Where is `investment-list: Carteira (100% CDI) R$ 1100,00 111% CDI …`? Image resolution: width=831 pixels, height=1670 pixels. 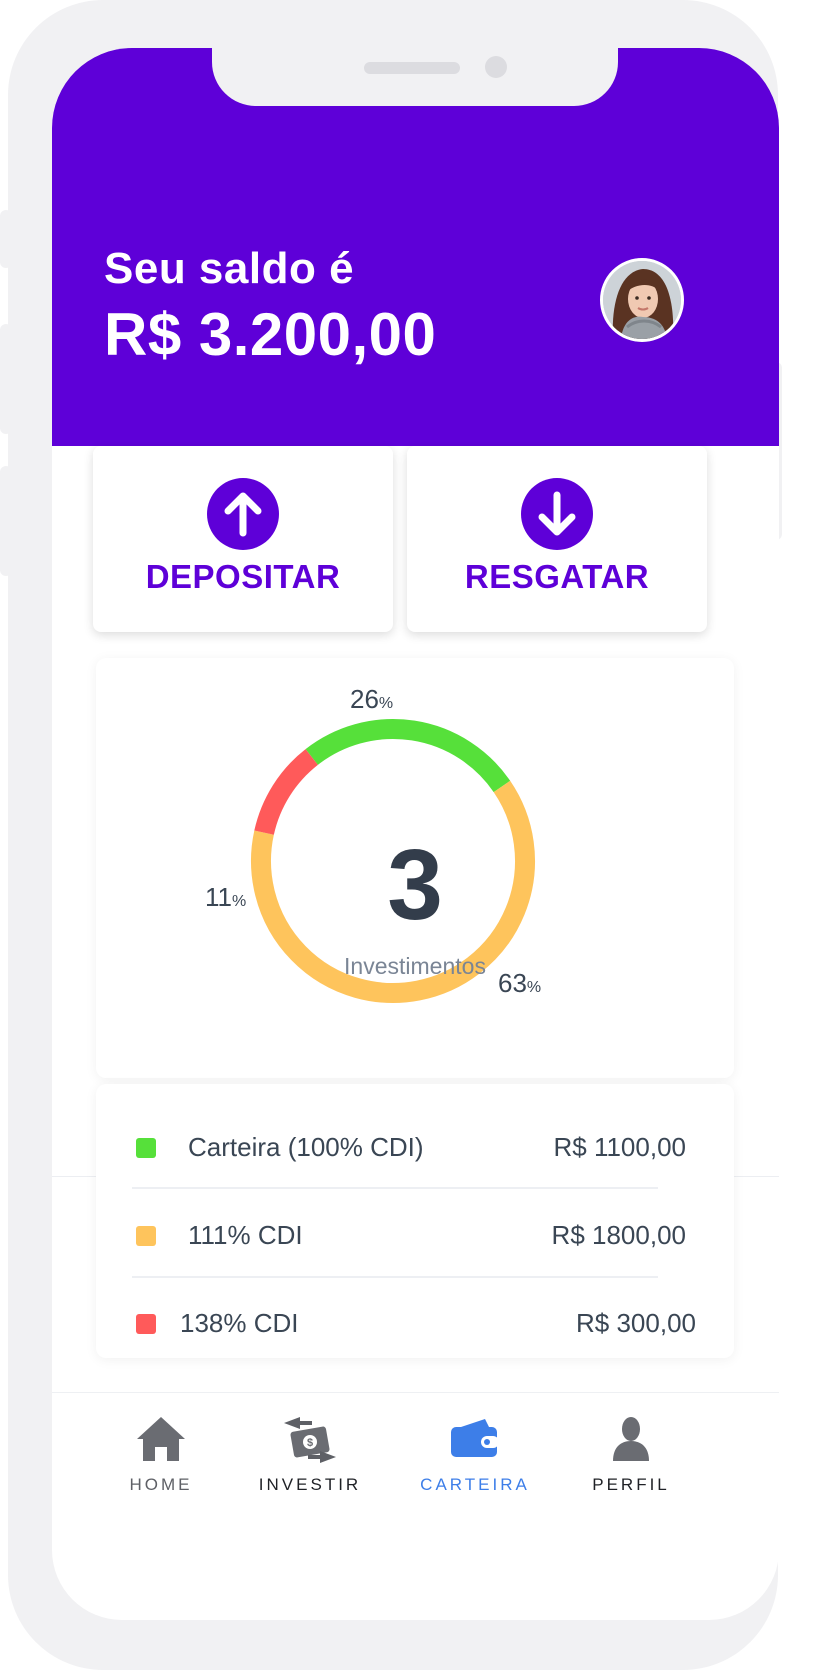 investment-list: Carteira (100% CDI) R$ 1100,00 111% CDI … is located at coordinates (415, 1221).